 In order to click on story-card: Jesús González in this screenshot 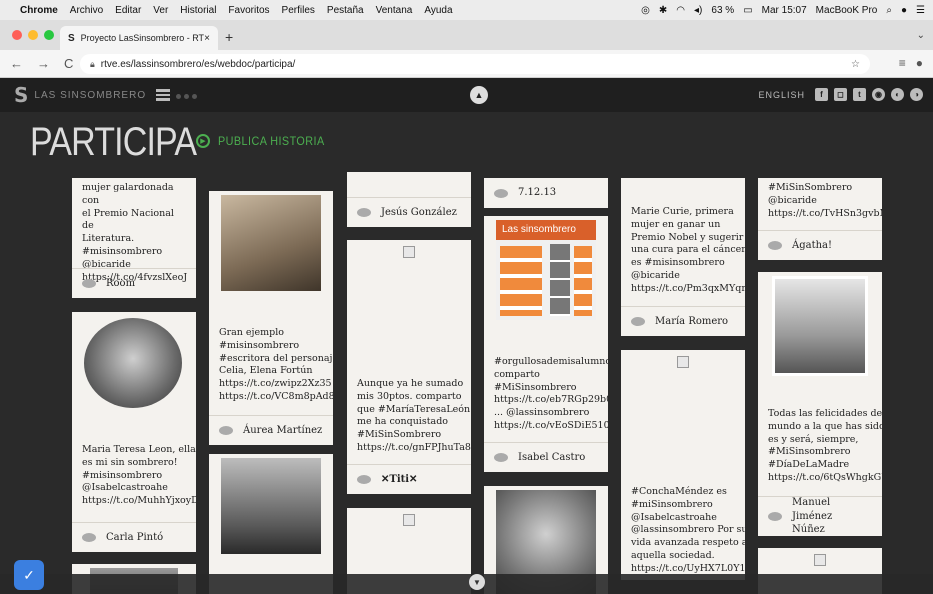, I will do `click(409, 199)`.